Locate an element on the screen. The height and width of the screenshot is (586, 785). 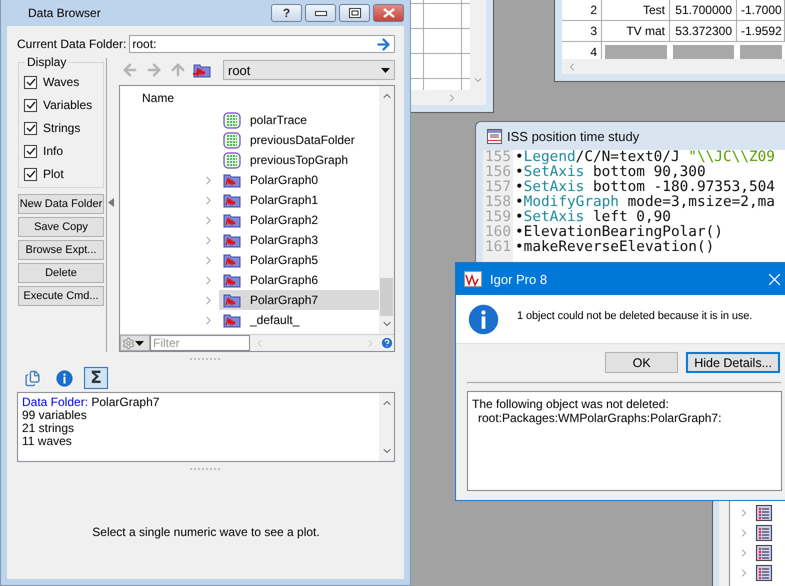
code-line: •makeReverseElevation() is located at coordinates (614, 247).